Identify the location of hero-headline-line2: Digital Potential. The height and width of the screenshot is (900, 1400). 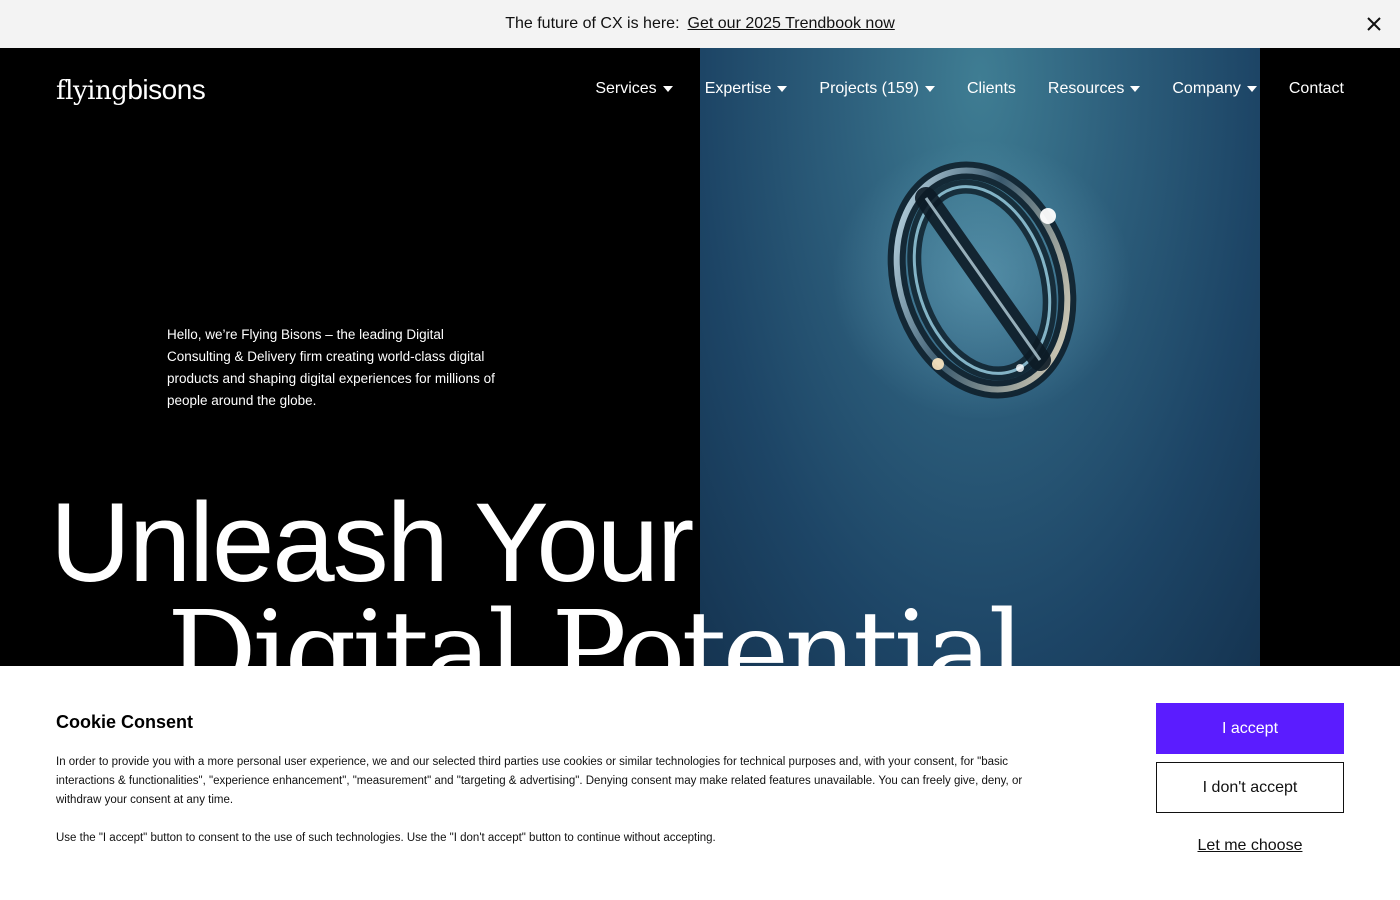
(595, 627).